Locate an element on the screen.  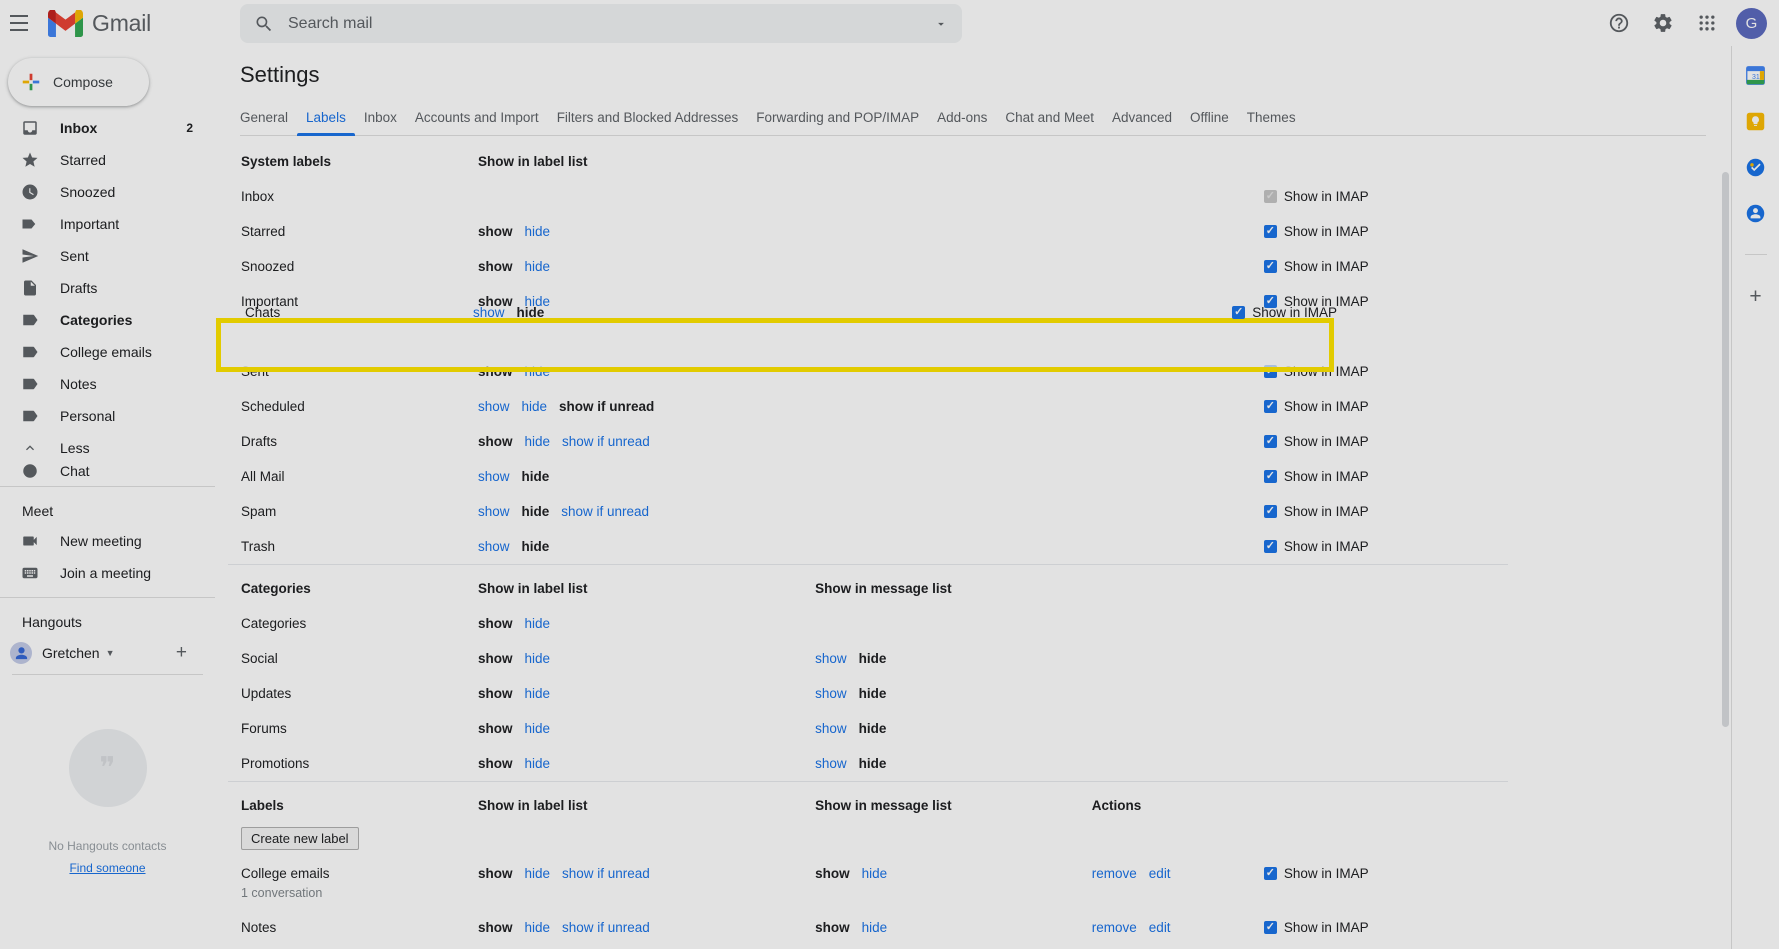
chevron-down-icon: ▼ is located at coordinates (110, 653).